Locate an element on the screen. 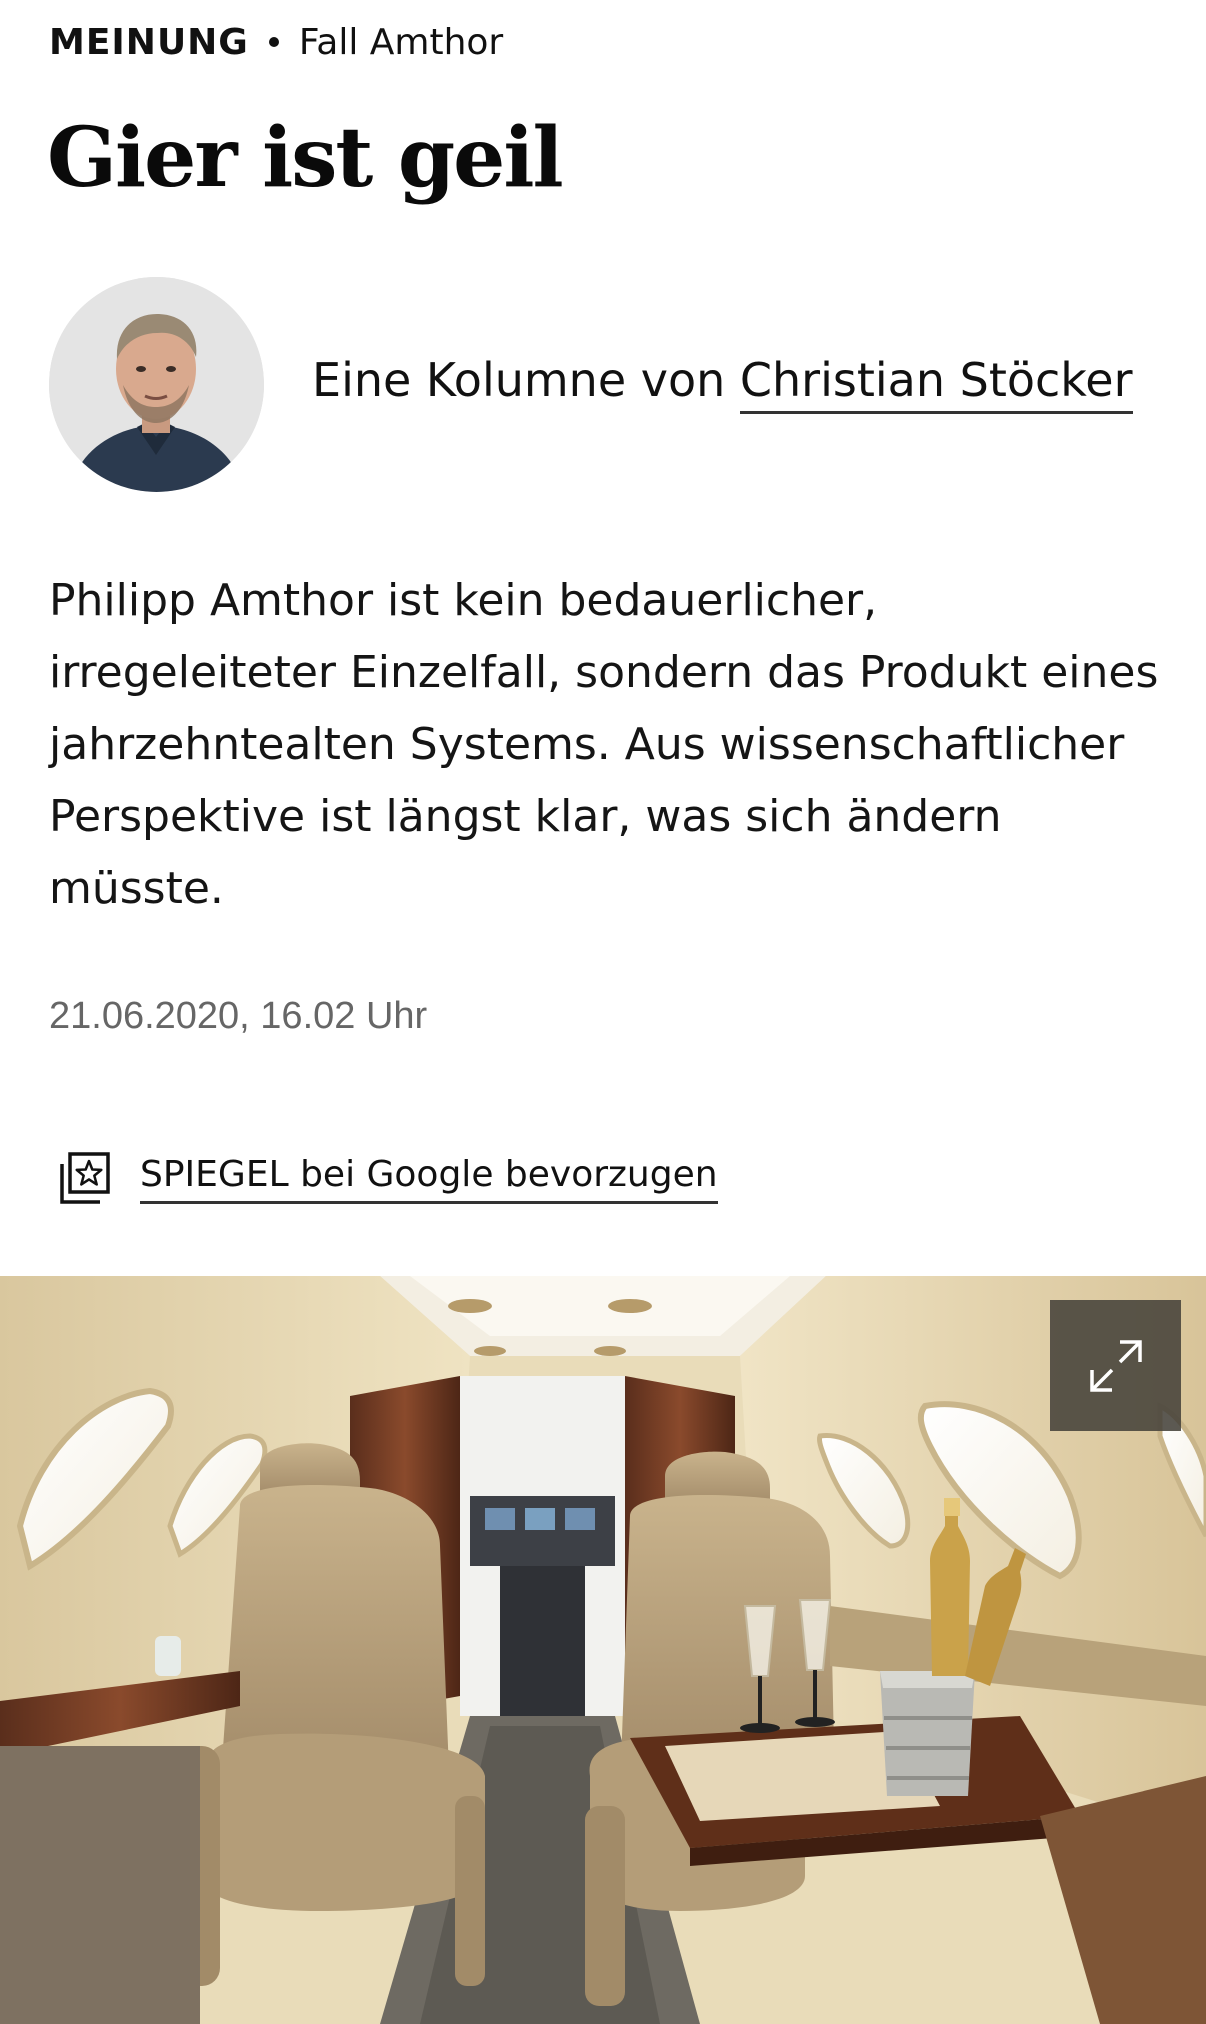 The height and width of the screenshot is (2024, 1206). kicker: MEINUNG Fall Amthor is located at coordinates (276, 42).